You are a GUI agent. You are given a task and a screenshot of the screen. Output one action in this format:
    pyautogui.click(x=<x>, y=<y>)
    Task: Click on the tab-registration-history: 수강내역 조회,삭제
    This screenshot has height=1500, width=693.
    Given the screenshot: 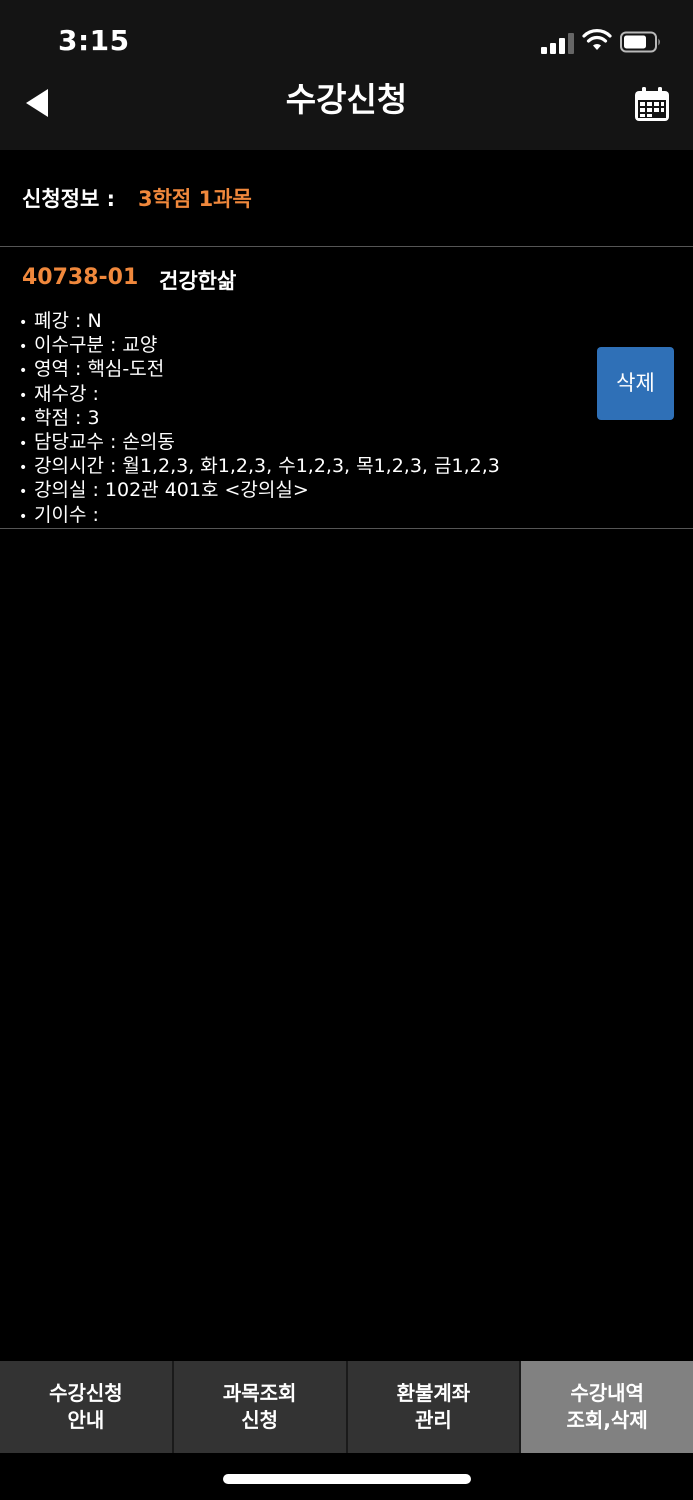 What is the action you would take?
    pyautogui.click(x=606, y=1407)
    